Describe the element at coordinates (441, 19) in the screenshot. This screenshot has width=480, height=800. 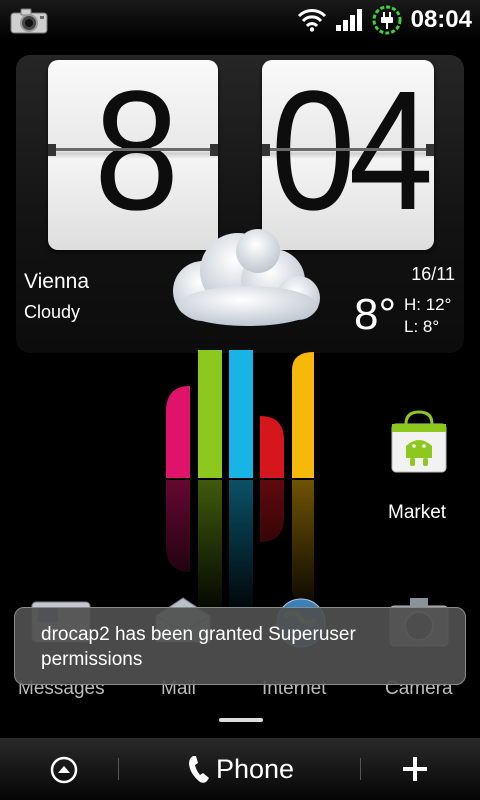
I see `status-time: 08:04` at that location.